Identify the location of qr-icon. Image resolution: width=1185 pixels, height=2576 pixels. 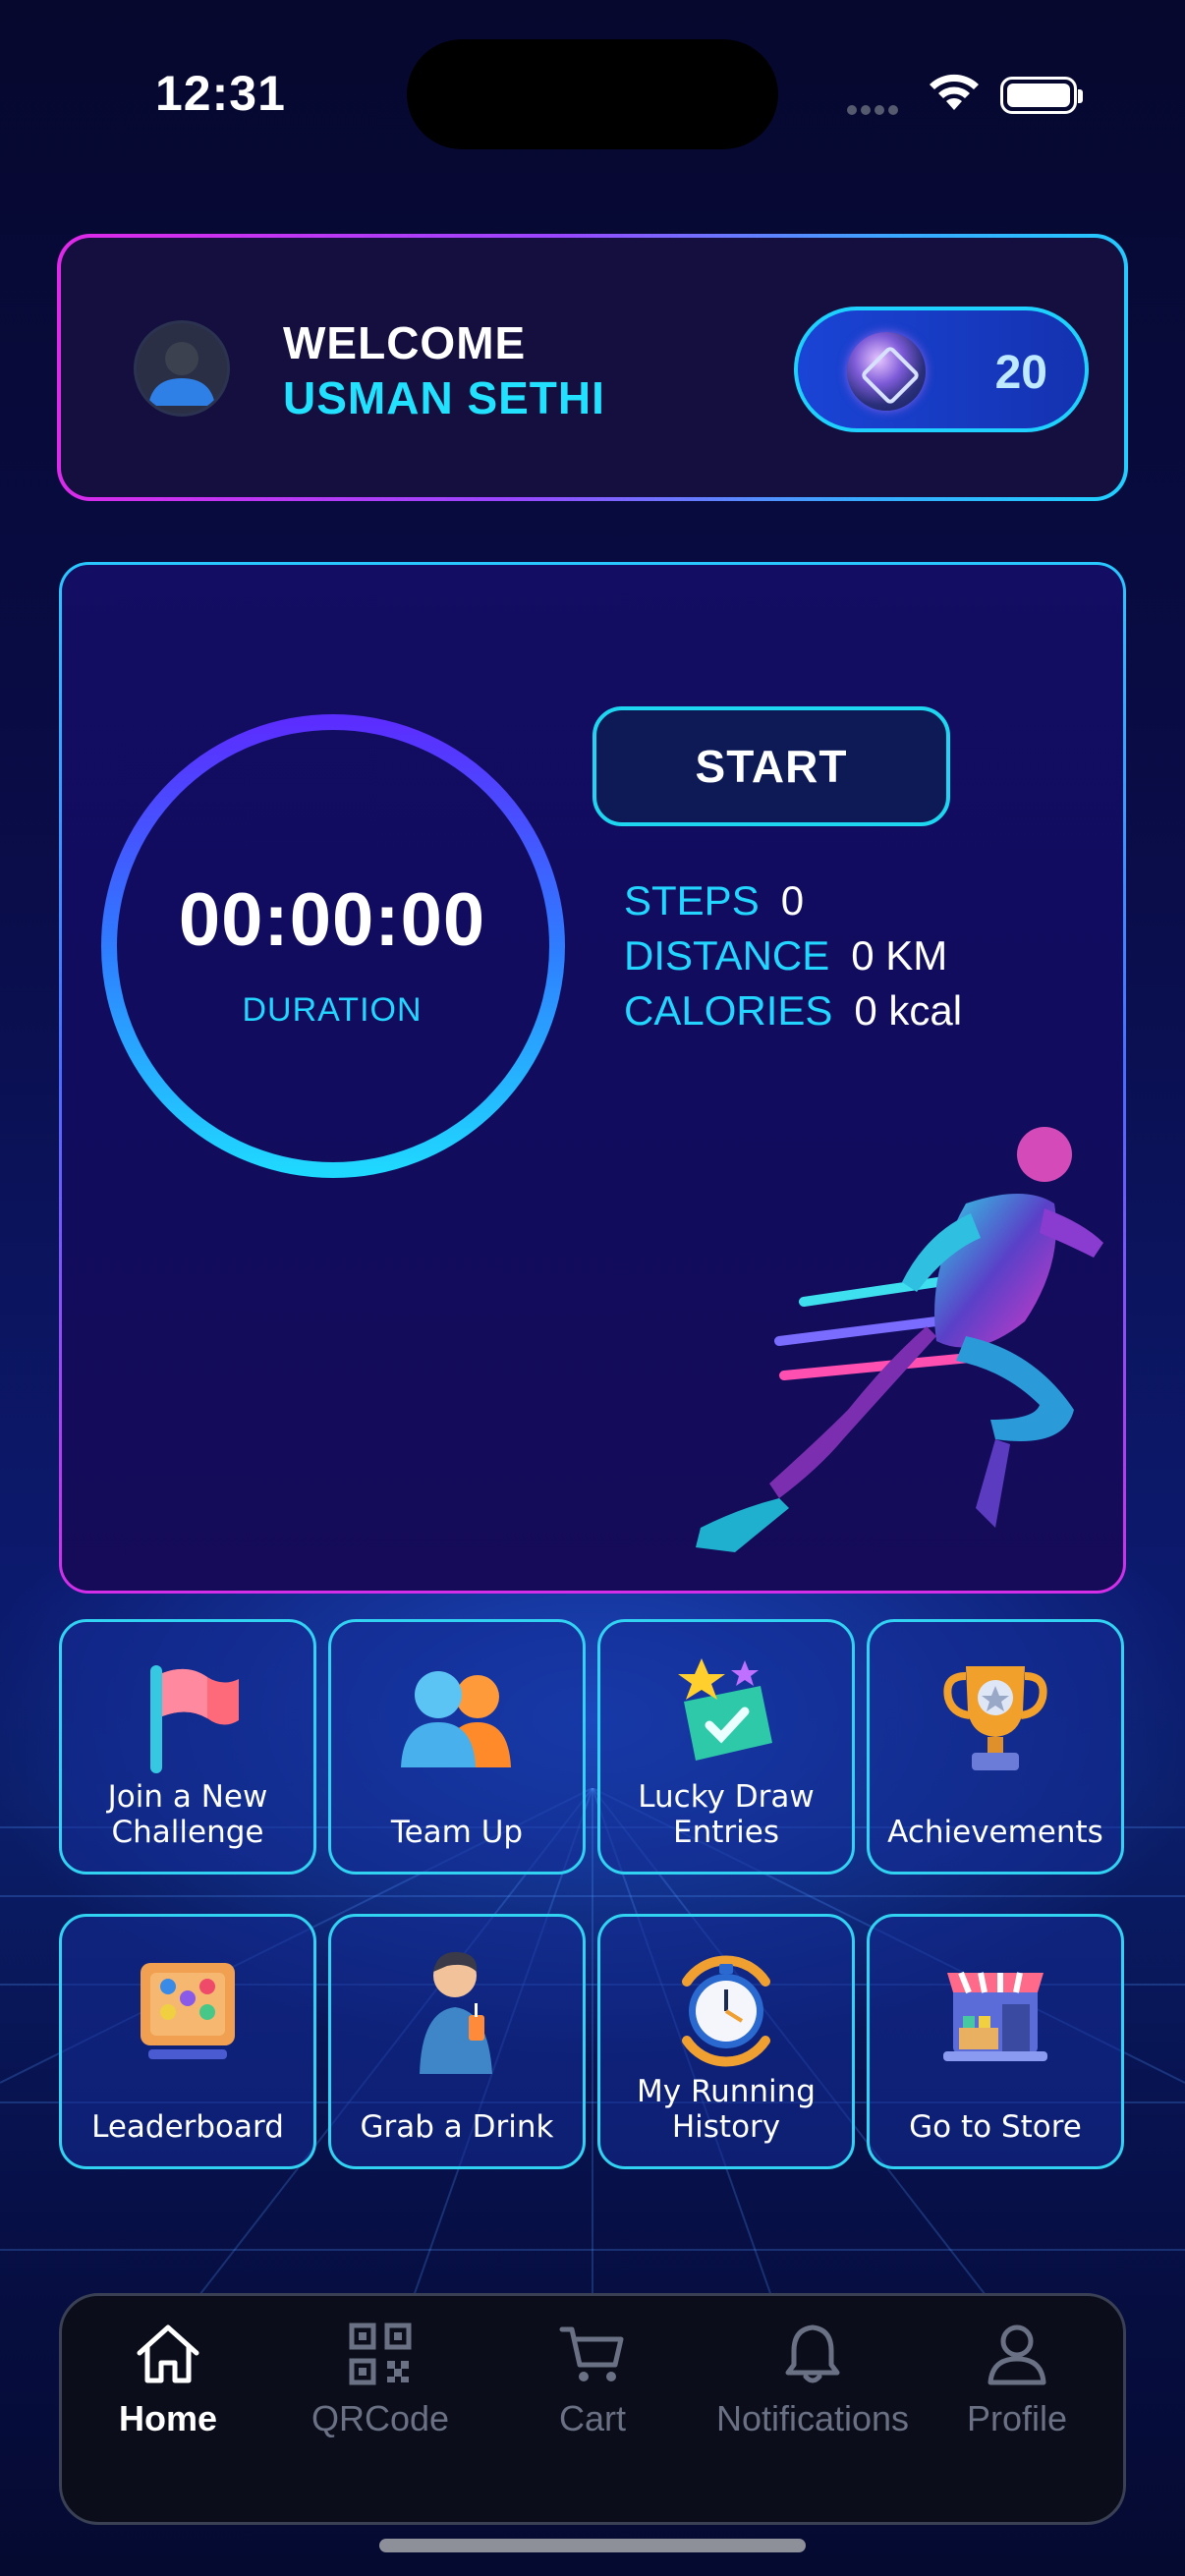
(381, 2354).